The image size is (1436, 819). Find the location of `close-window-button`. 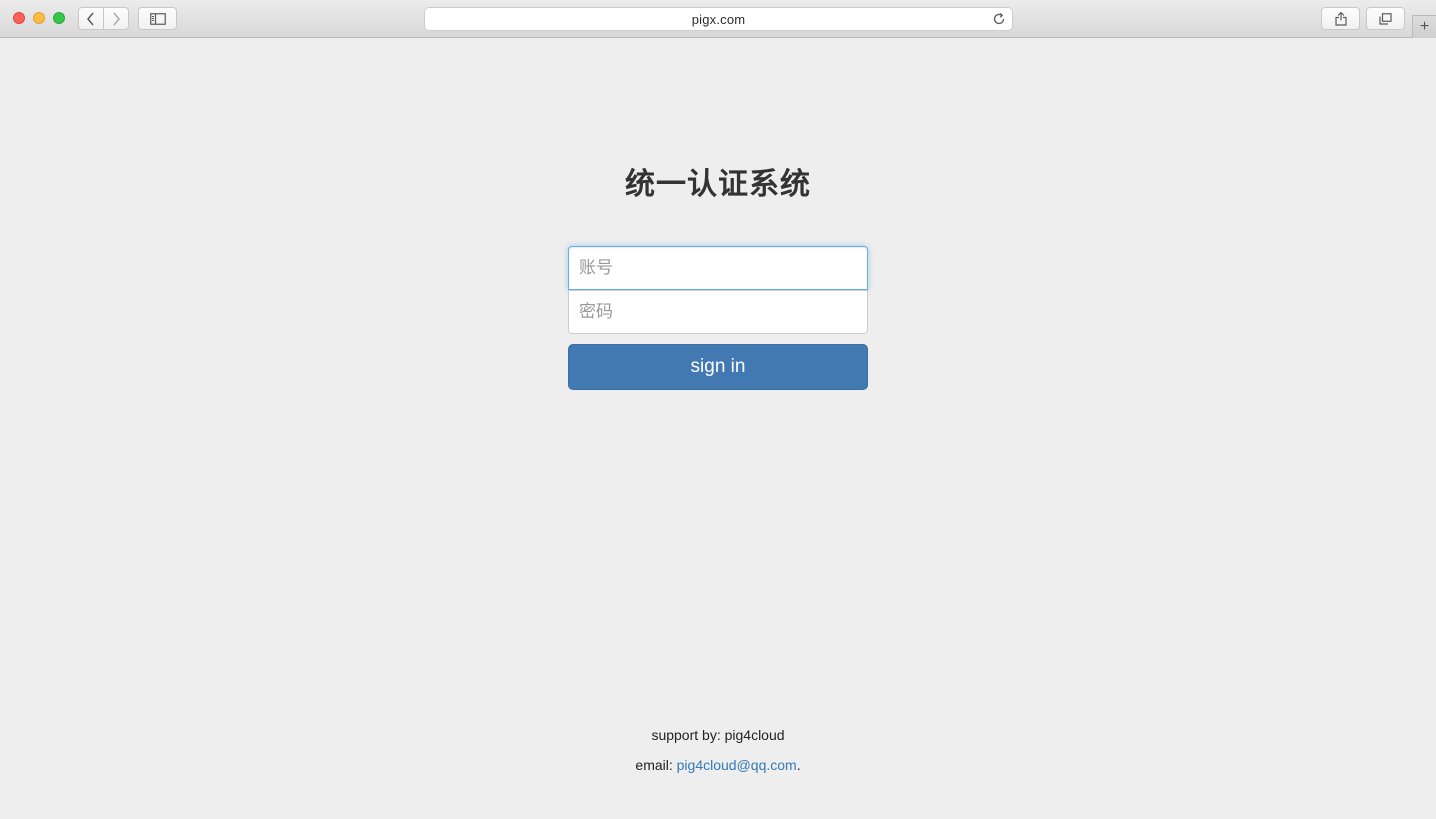

close-window-button is located at coordinates (19, 18).